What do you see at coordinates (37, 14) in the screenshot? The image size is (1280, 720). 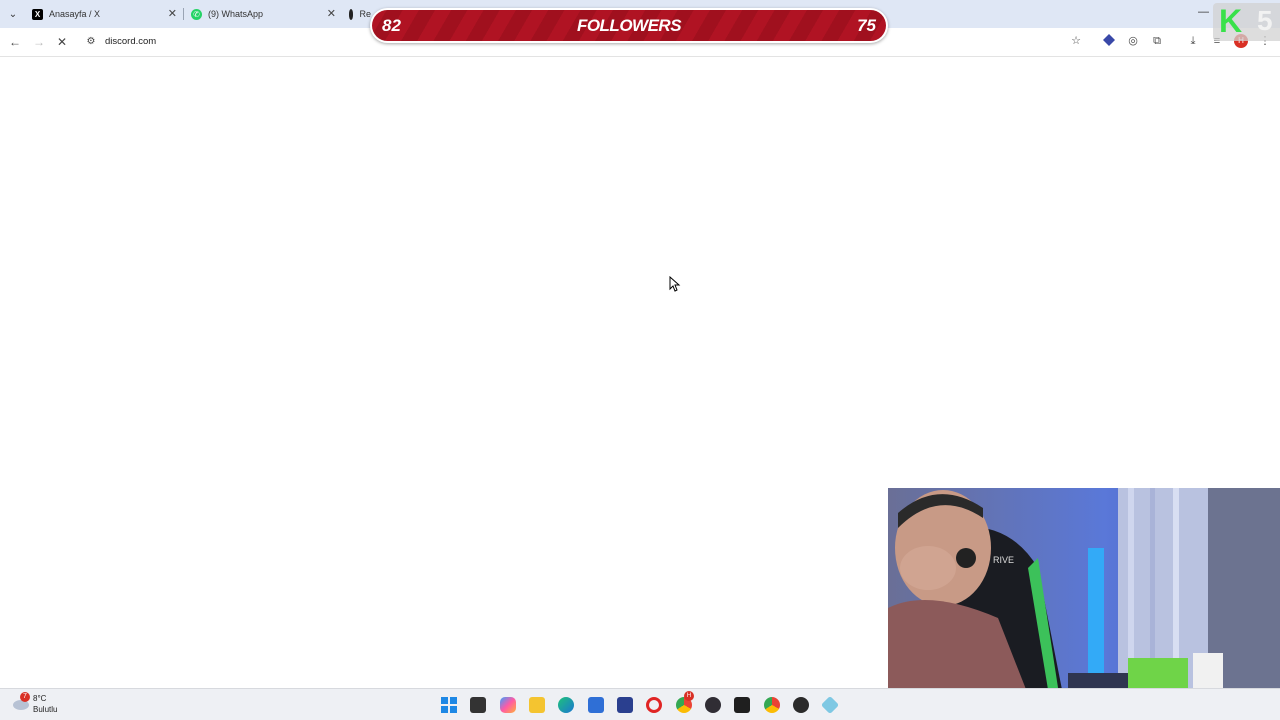 I see `x-logo-icon: X` at bounding box center [37, 14].